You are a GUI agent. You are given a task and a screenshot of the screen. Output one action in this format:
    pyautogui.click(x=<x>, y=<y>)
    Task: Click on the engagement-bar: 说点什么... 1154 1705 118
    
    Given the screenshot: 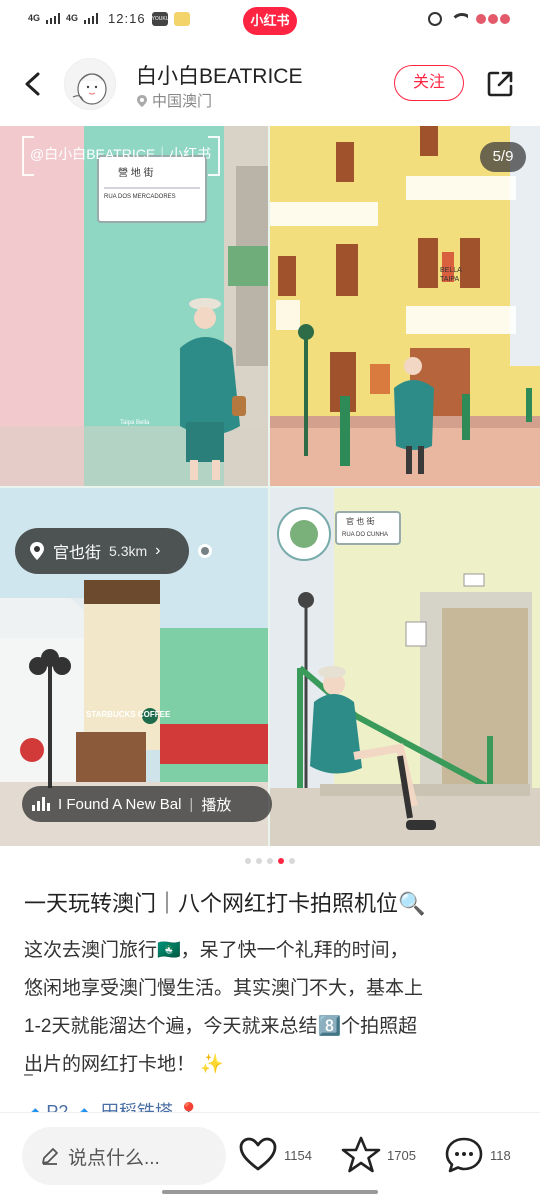 What is the action you would take?
    pyautogui.click(x=270, y=1156)
    